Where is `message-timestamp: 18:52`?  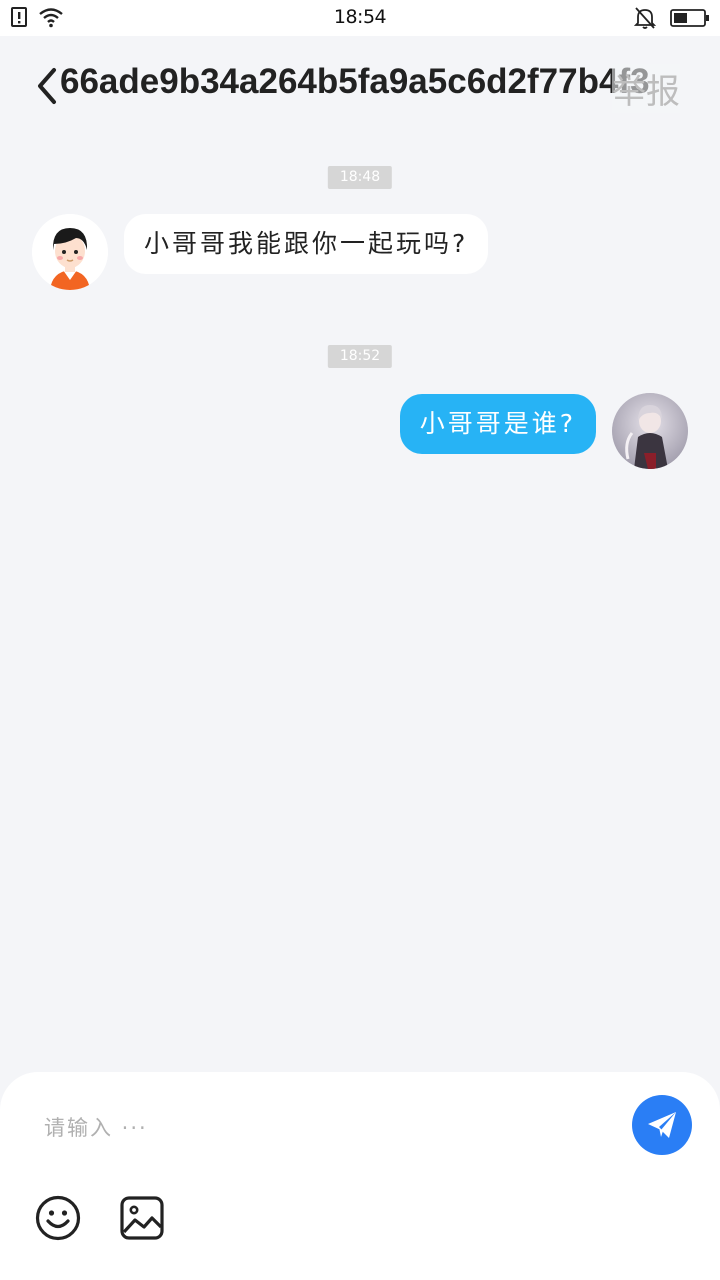
message-timestamp: 18:52 is located at coordinates (360, 356).